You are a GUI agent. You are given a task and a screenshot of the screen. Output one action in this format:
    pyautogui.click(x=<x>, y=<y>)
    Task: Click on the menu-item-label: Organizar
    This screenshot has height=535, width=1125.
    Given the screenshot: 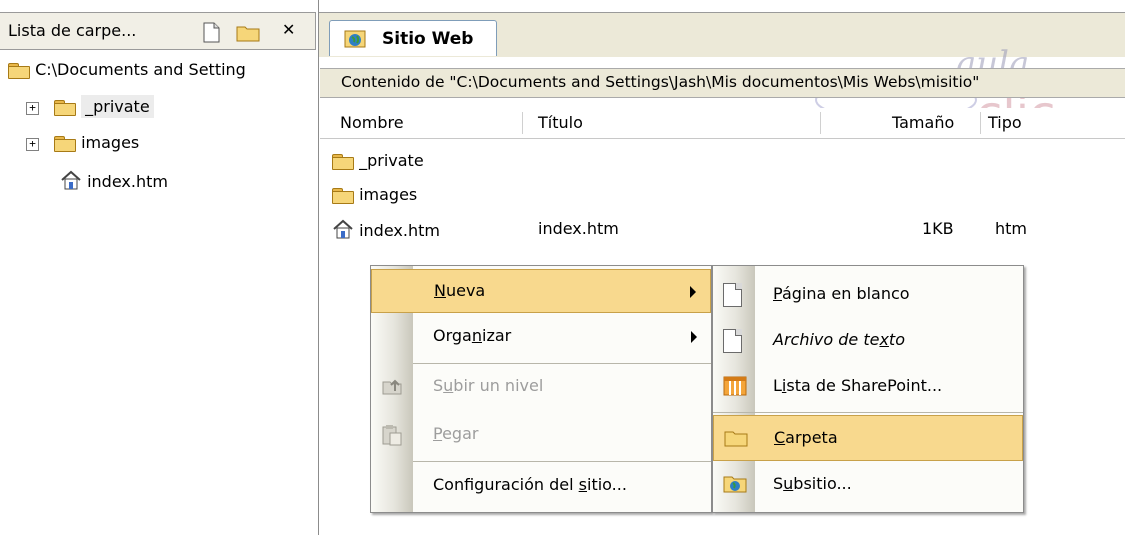 What is the action you would take?
    pyautogui.click(x=472, y=335)
    